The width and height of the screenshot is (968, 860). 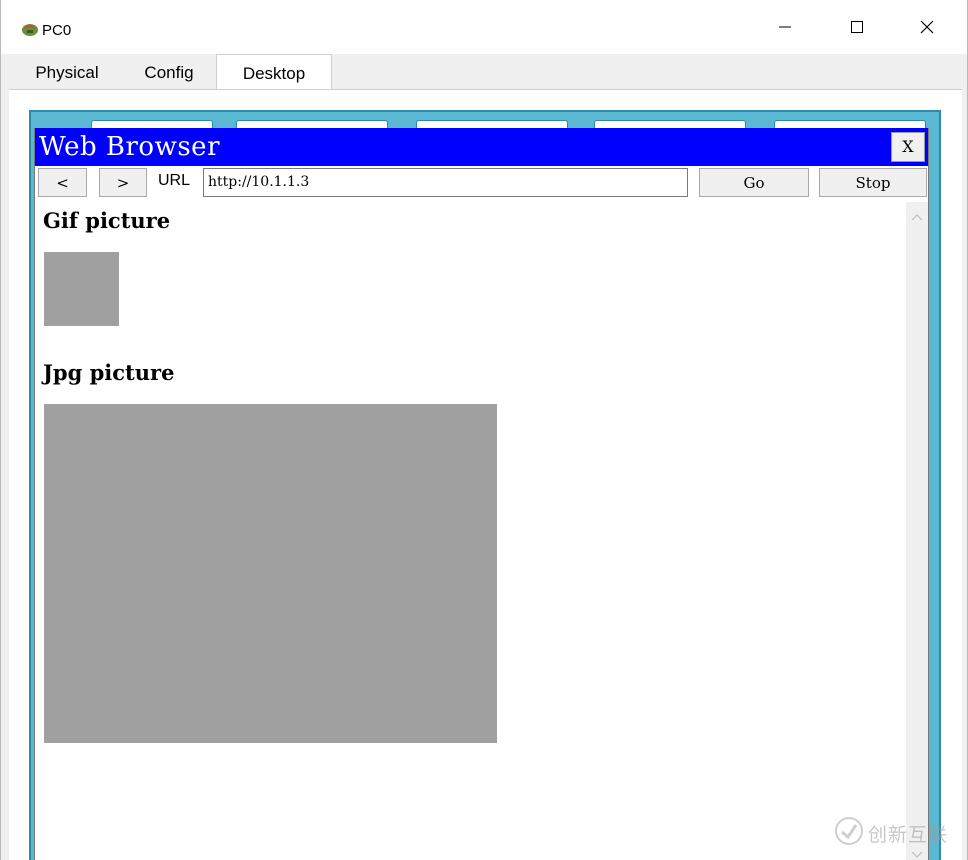 I want to click on packet-tracer-pc-icon, so click(x=30, y=29).